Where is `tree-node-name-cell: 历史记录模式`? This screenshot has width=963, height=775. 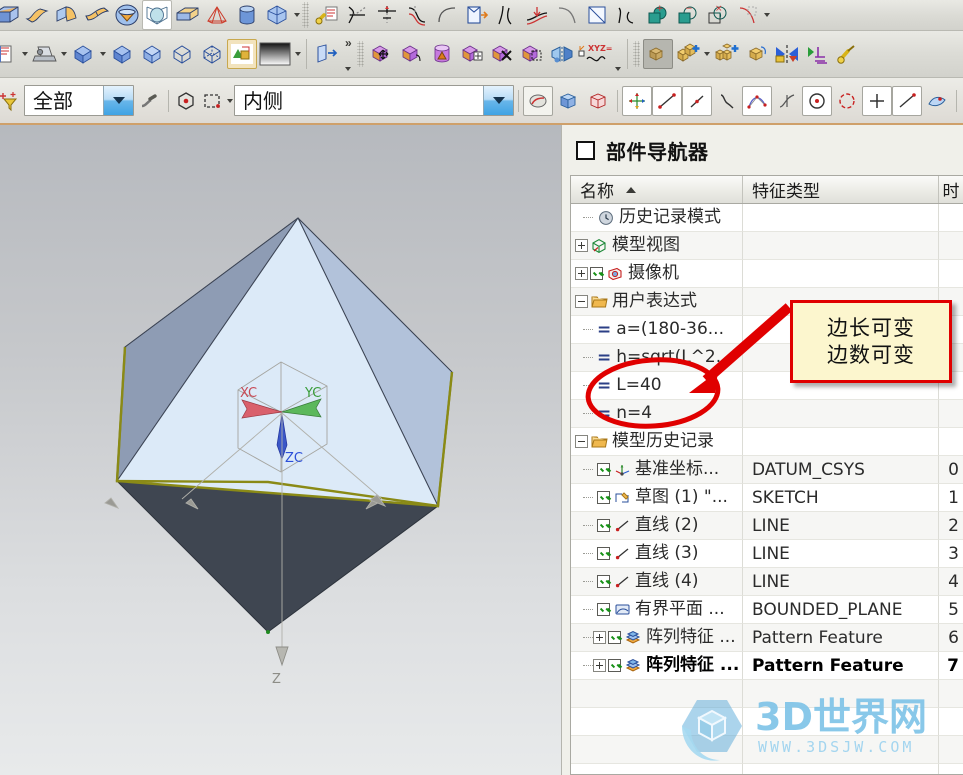 tree-node-name-cell: 历史记录模式 is located at coordinates (657, 218).